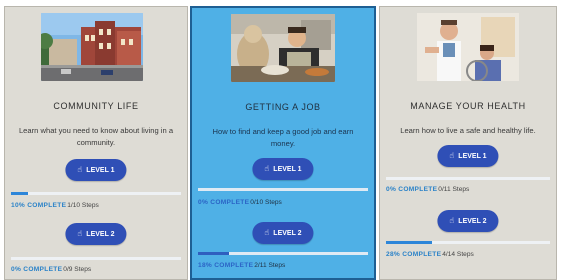 Image resolution: width=561 pixels, height=280 pixels. What do you see at coordinates (454, 189) in the screenshot?
I see `steps-count: 0/11 Steps` at bounding box center [454, 189].